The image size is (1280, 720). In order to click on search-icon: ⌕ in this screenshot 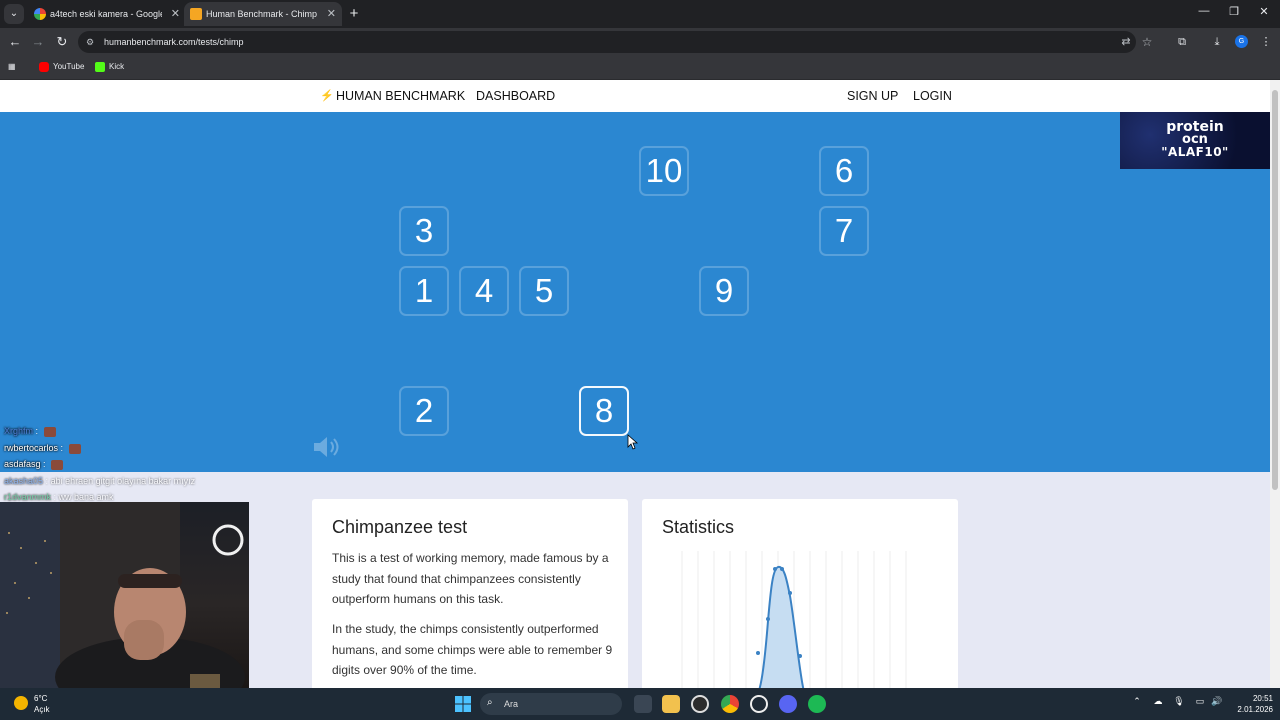, I will do `click(490, 702)`.